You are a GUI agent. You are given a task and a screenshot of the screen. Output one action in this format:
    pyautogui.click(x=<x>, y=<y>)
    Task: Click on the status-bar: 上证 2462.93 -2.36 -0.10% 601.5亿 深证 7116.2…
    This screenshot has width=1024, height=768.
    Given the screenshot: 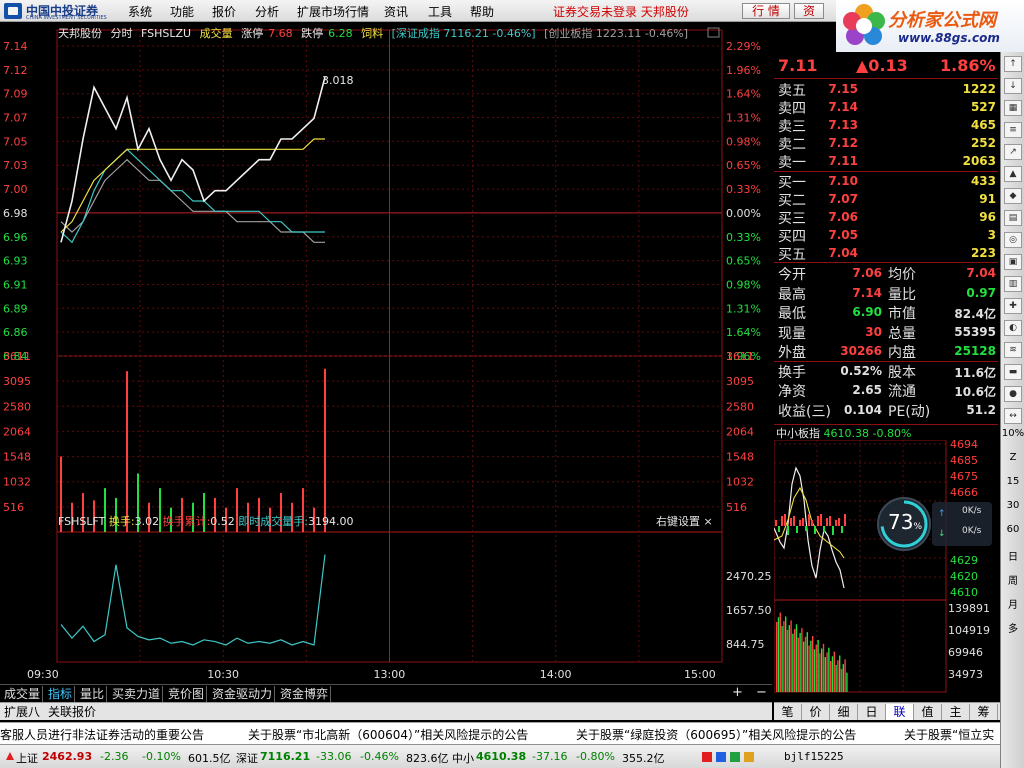 What is the action you would take?
    pyautogui.click(x=500, y=756)
    